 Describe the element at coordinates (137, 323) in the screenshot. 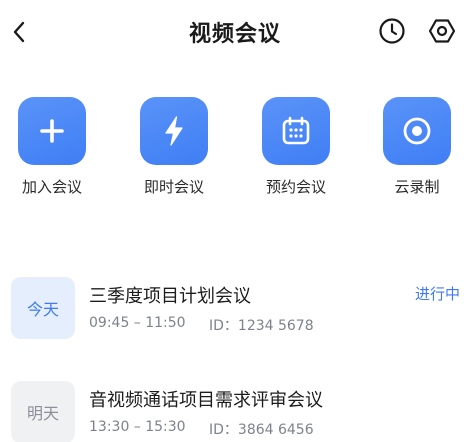

I see `meeting-time: 09:45 – 11:50` at that location.